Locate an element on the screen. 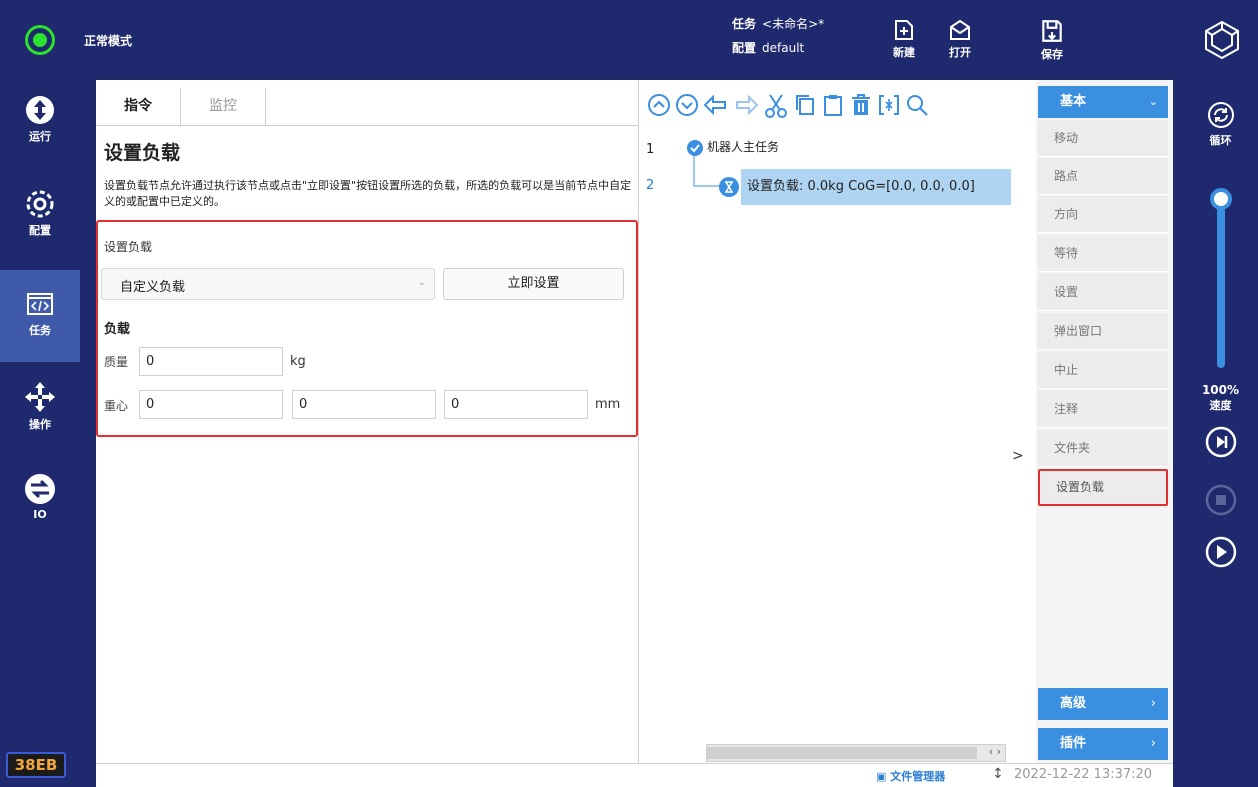  mass-label: 质量 is located at coordinates (116, 362).